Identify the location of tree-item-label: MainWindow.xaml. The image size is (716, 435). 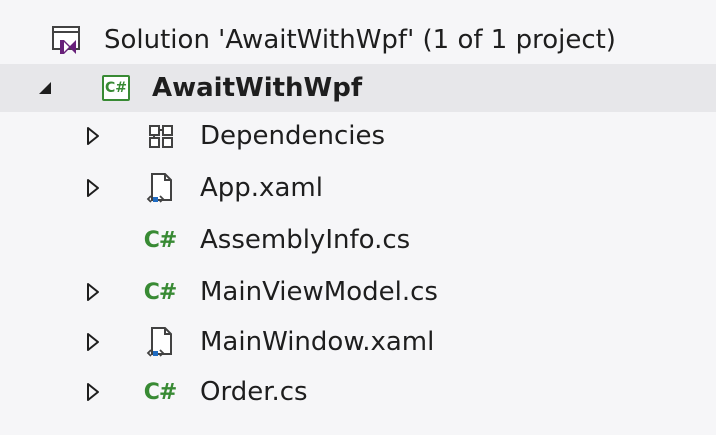
(317, 342).